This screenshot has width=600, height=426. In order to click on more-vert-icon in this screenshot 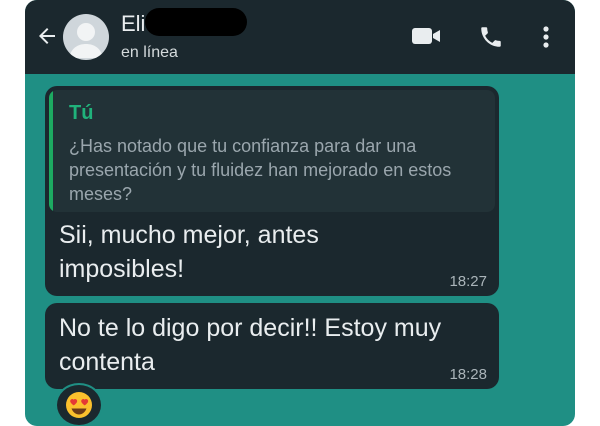, I will do `click(546, 37)`.